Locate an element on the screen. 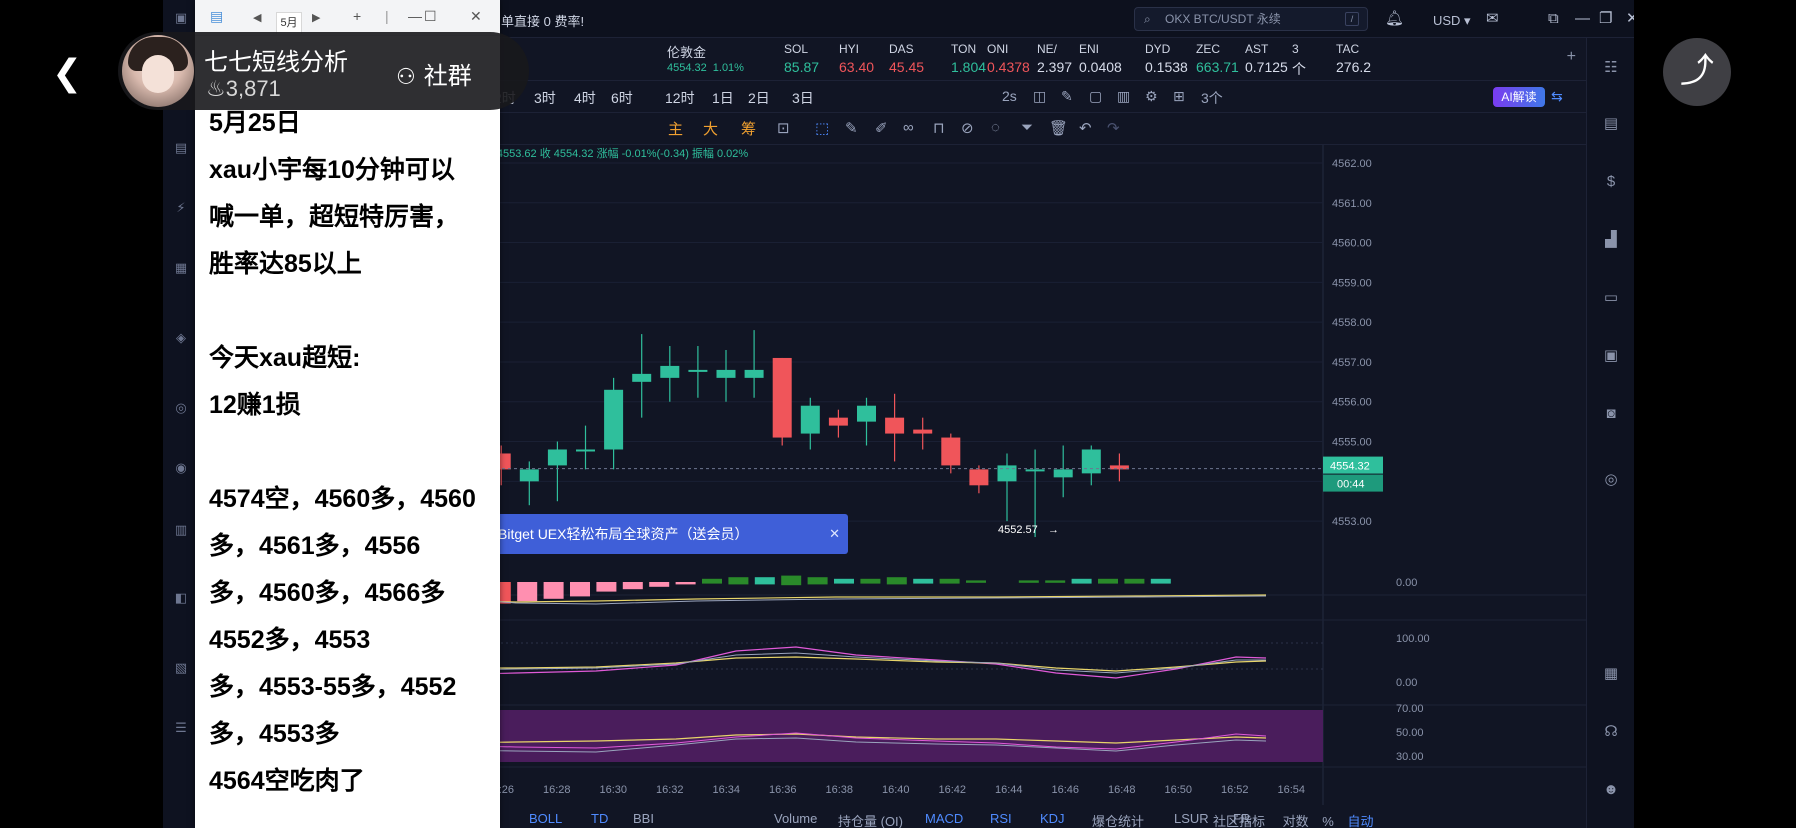 The width and height of the screenshot is (1796, 828). web-nav-icon: ◎ is located at coordinates (181, 408).